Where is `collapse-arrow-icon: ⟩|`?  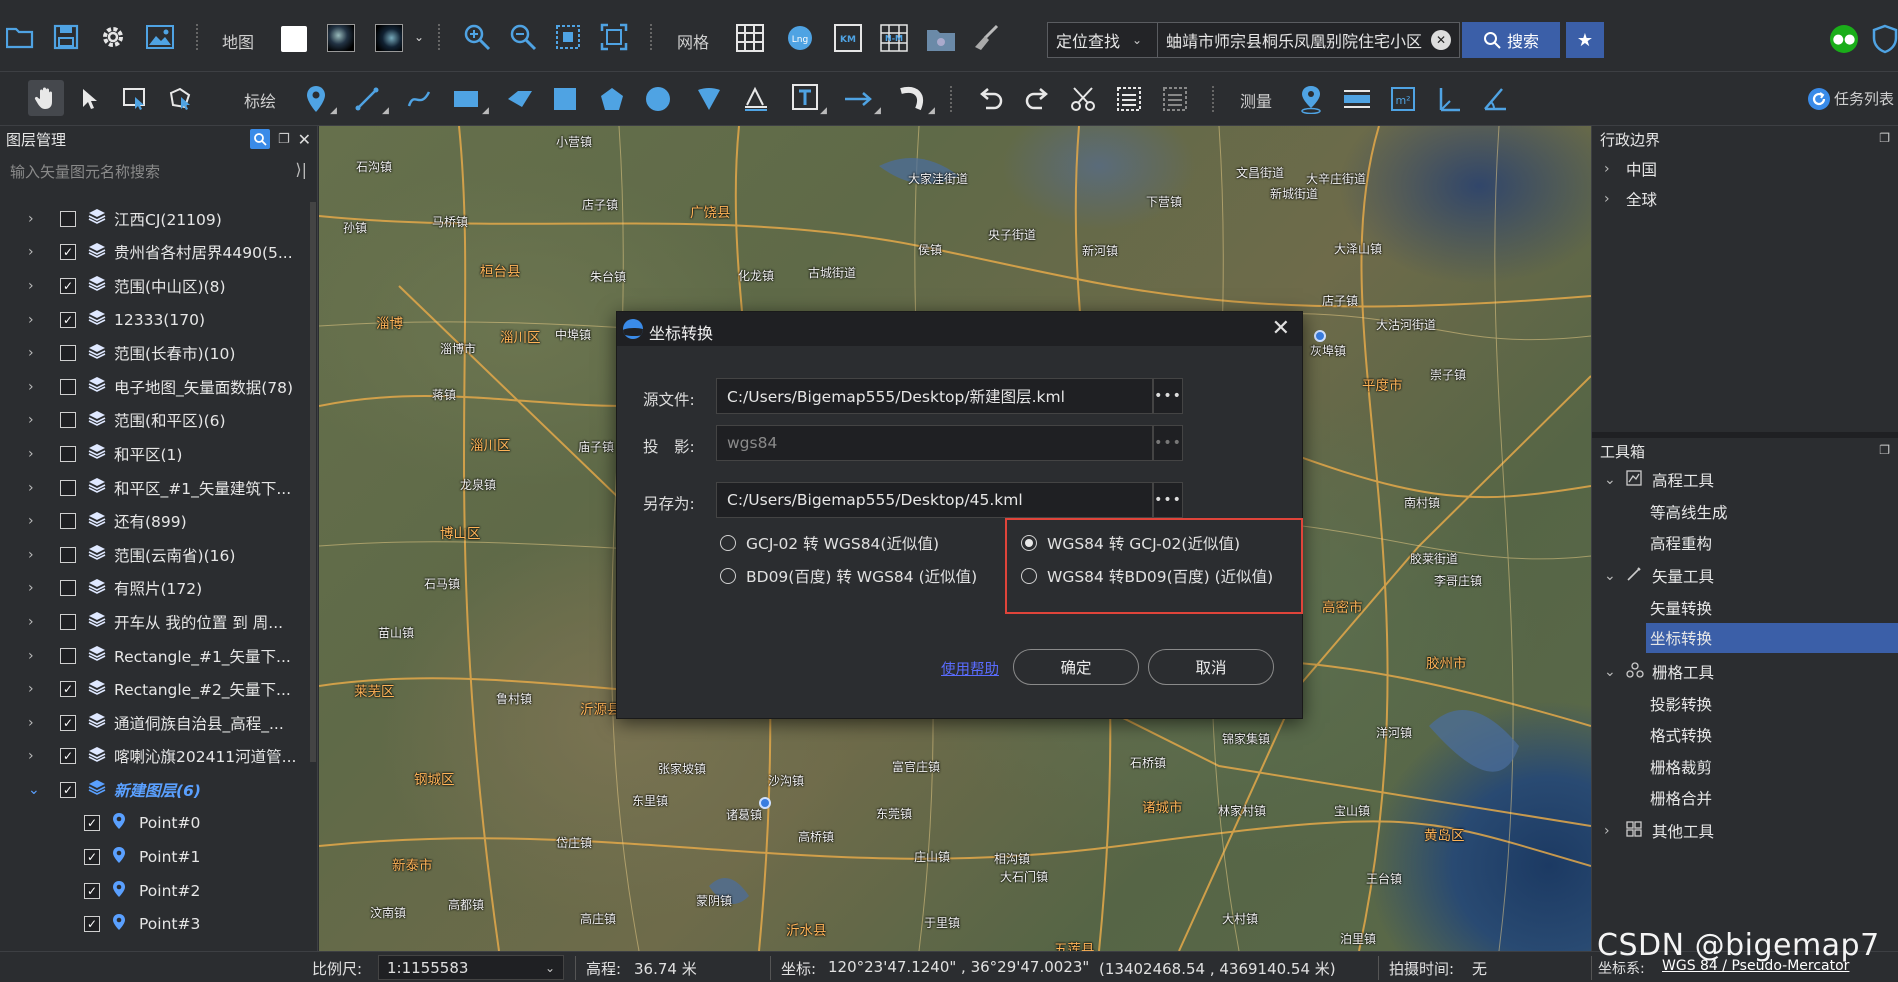 collapse-arrow-icon: ⟩| is located at coordinates (301, 169).